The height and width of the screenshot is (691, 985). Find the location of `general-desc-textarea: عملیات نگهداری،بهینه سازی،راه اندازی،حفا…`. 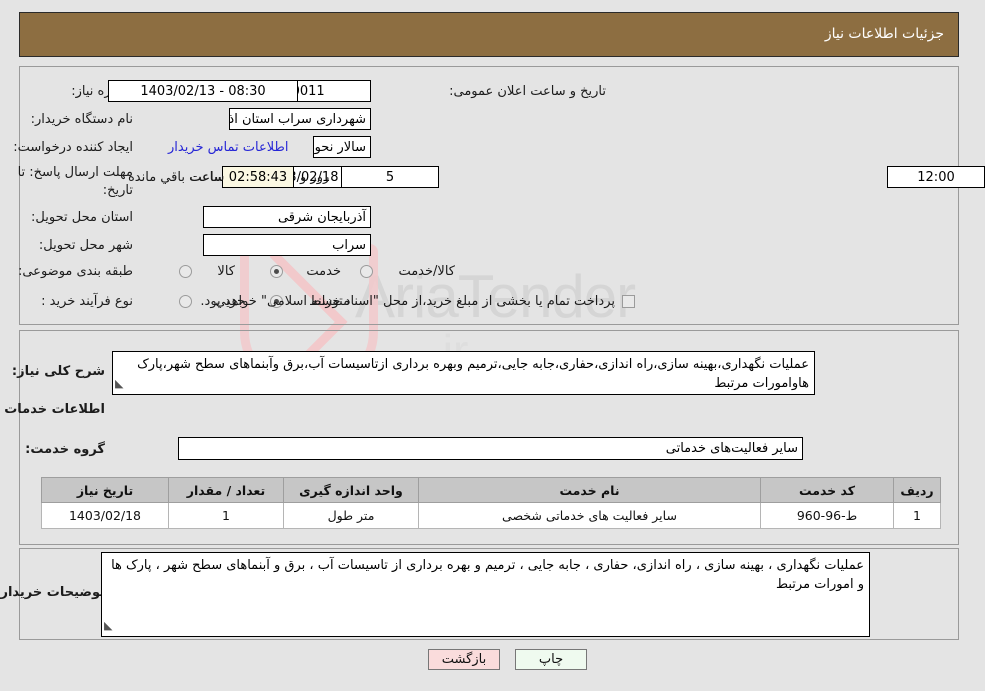

general-desc-textarea: عملیات نگهداری،بهینه سازی،راه اندازی،حفا… is located at coordinates (463, 373).